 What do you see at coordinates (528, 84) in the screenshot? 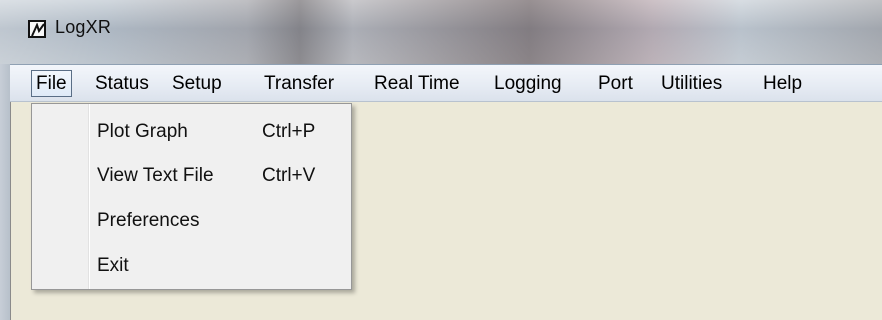
I see `menu-logging: Logging` at bounding box center [528, 84].